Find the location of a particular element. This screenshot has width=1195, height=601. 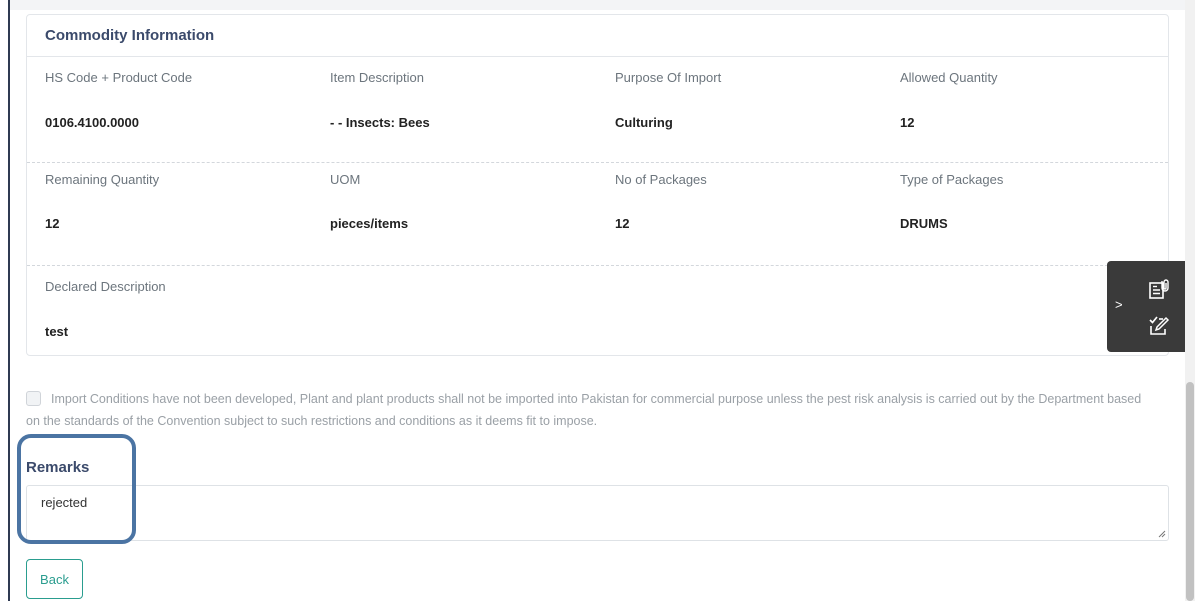

edit-checklist-icon is located at coordinates (1159, 325).